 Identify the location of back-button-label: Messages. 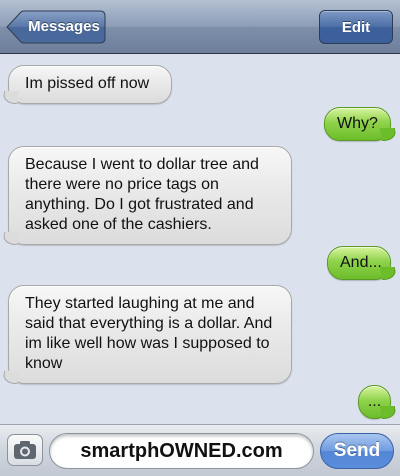
(64, 26).